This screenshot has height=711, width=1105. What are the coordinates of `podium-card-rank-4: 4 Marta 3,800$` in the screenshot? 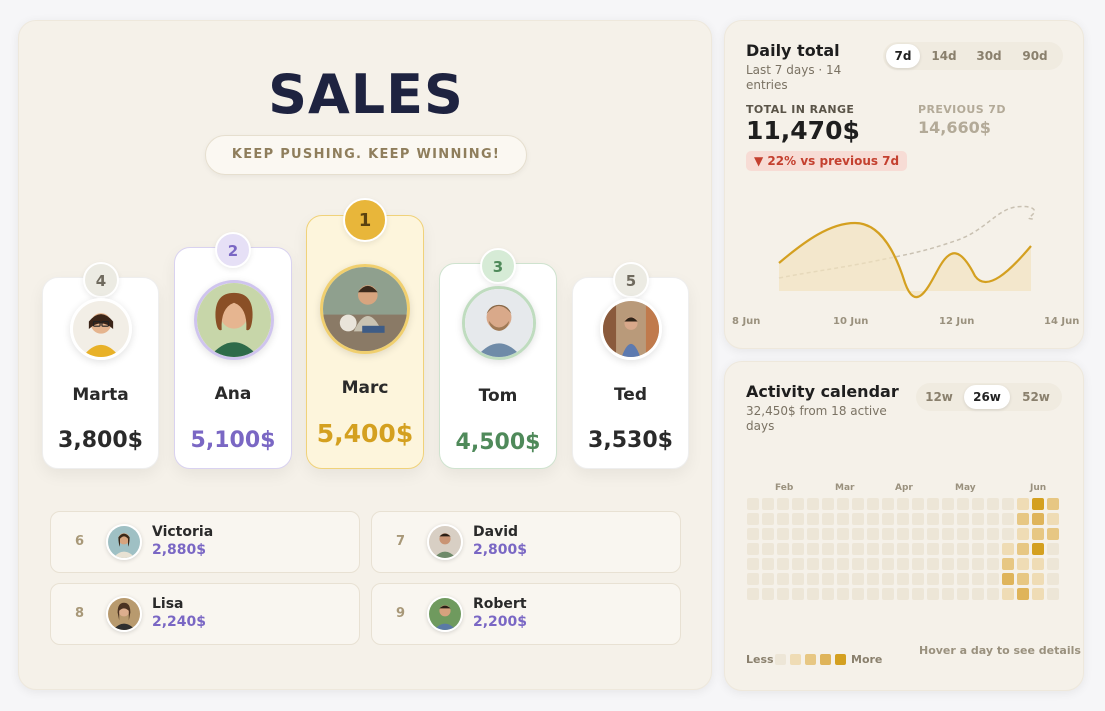 It's located at (100, 365).